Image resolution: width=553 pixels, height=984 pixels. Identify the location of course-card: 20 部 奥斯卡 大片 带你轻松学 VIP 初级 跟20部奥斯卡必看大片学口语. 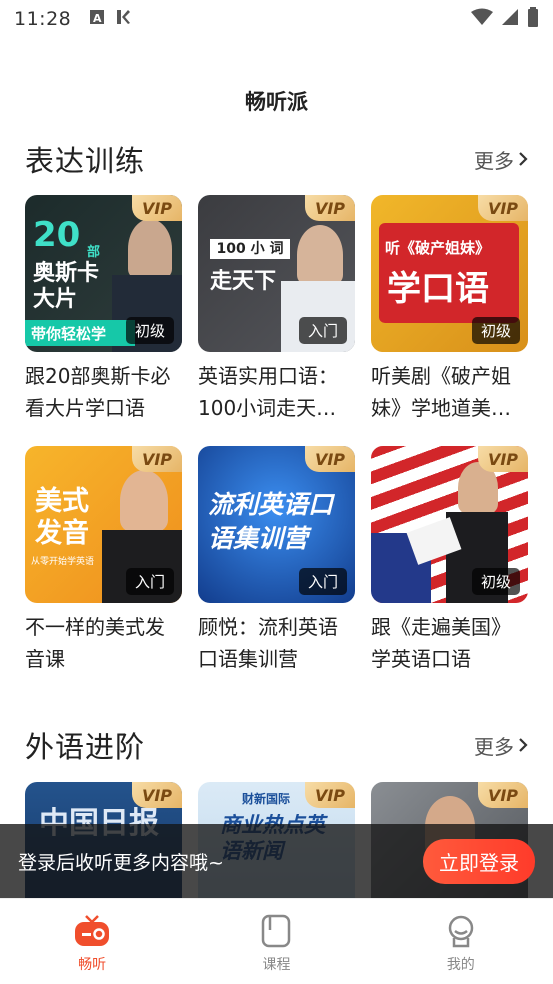
(103, 309).